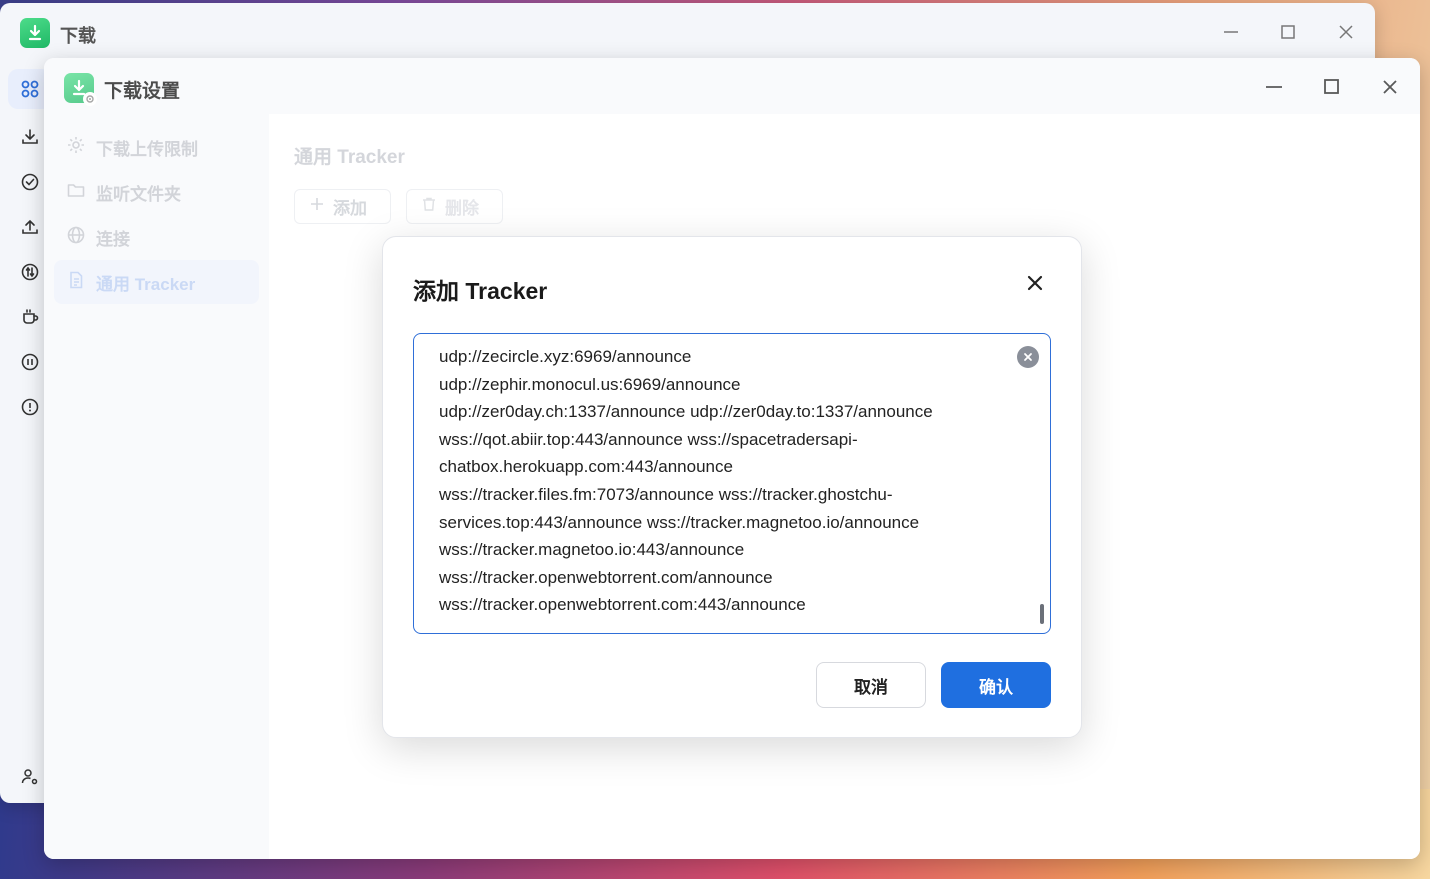 The height and width of the screenshot is (879, 1430). What do you see at coordinates (1231, 32) in the screenshot?
I see `minimize-button` at bounding box center [1231, 32].